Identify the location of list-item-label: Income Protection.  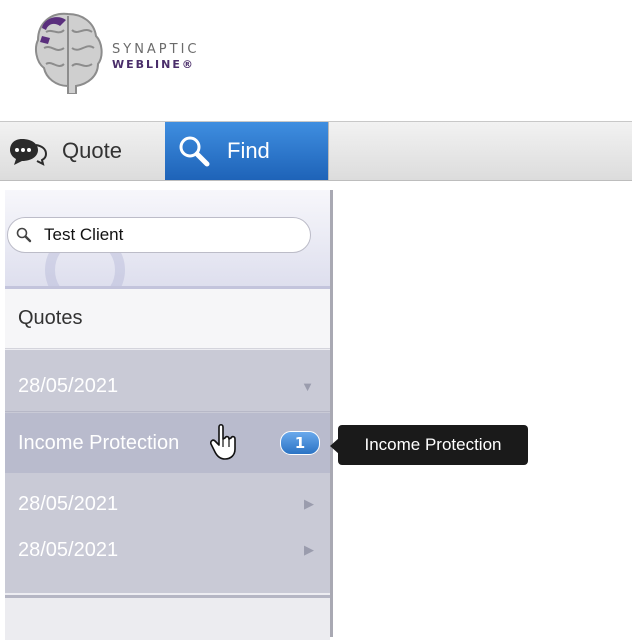
(99, 442).